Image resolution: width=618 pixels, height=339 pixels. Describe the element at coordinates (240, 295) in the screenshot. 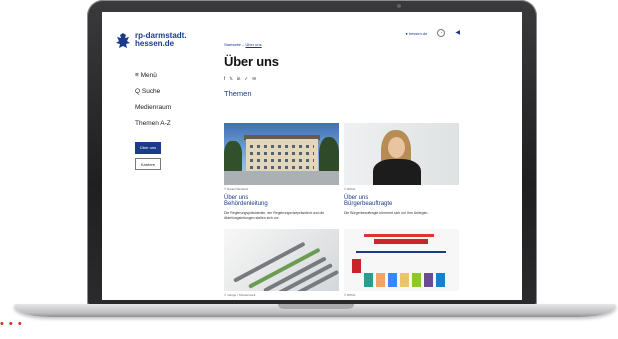

I see `image-credit: © mdrigo / Shutterstock` at that location.